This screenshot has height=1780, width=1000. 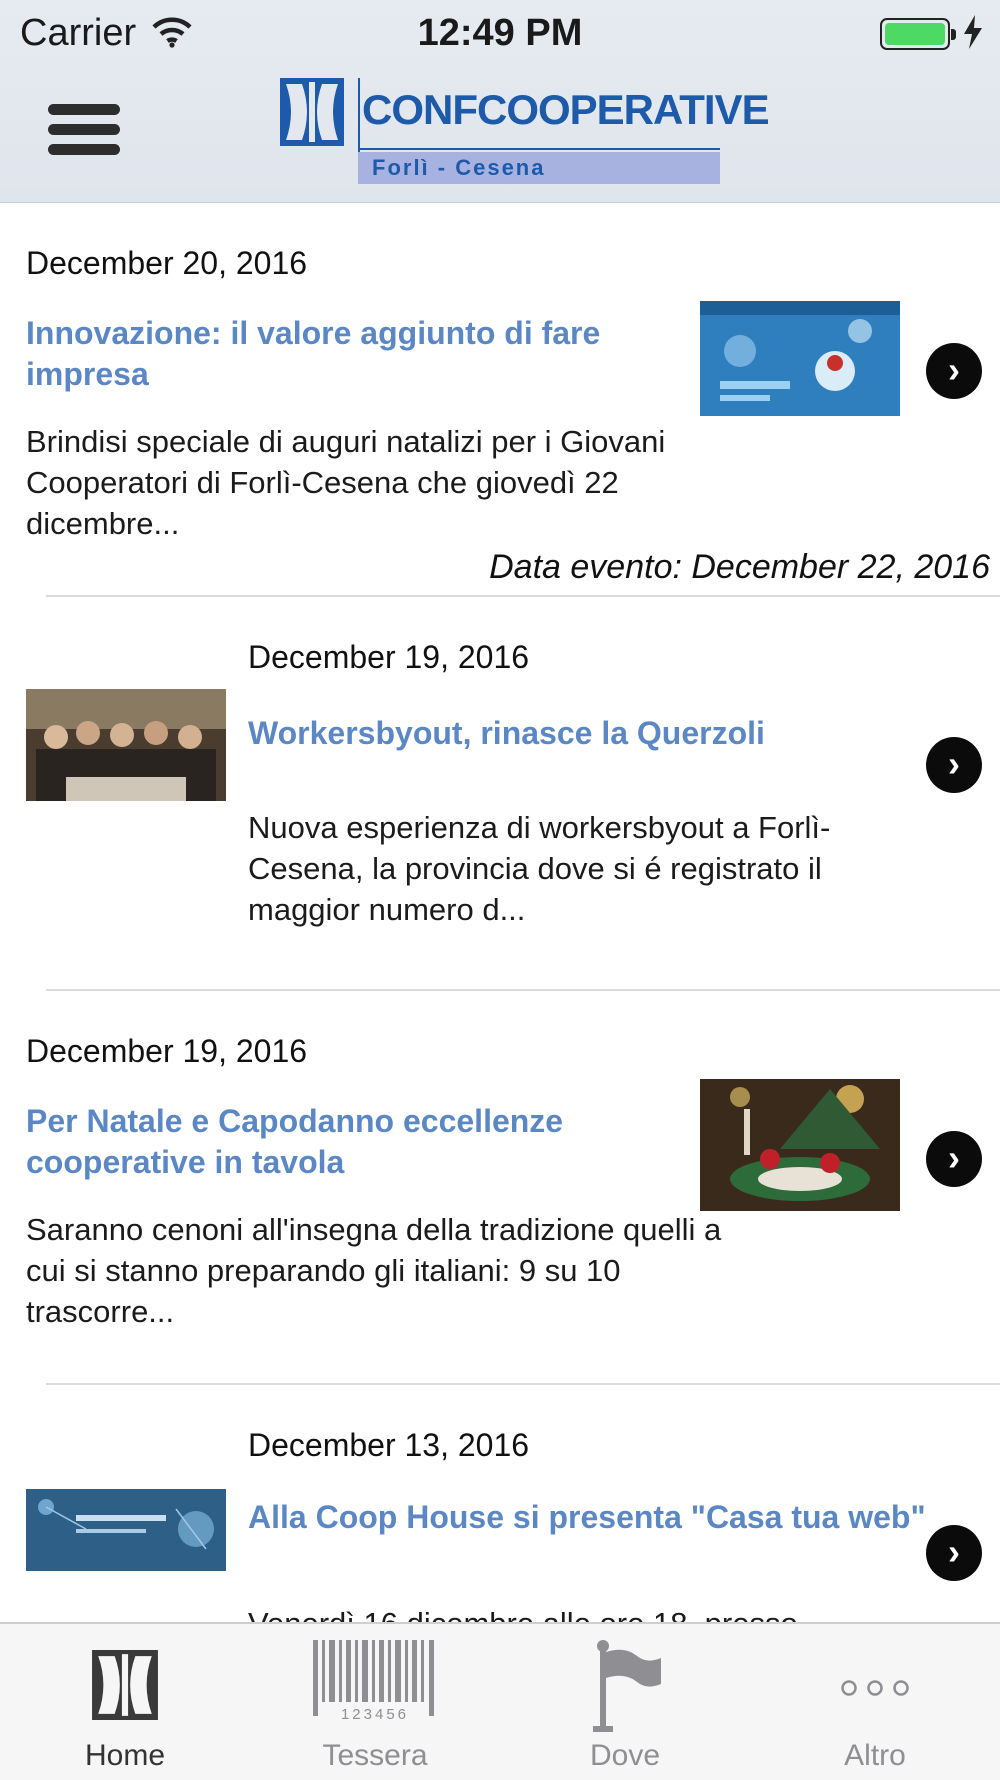 What do you see at coordinates (375, 1755) in the screenshot?
I see `tab-label: Tessera` at bounding box center [375, 1755].